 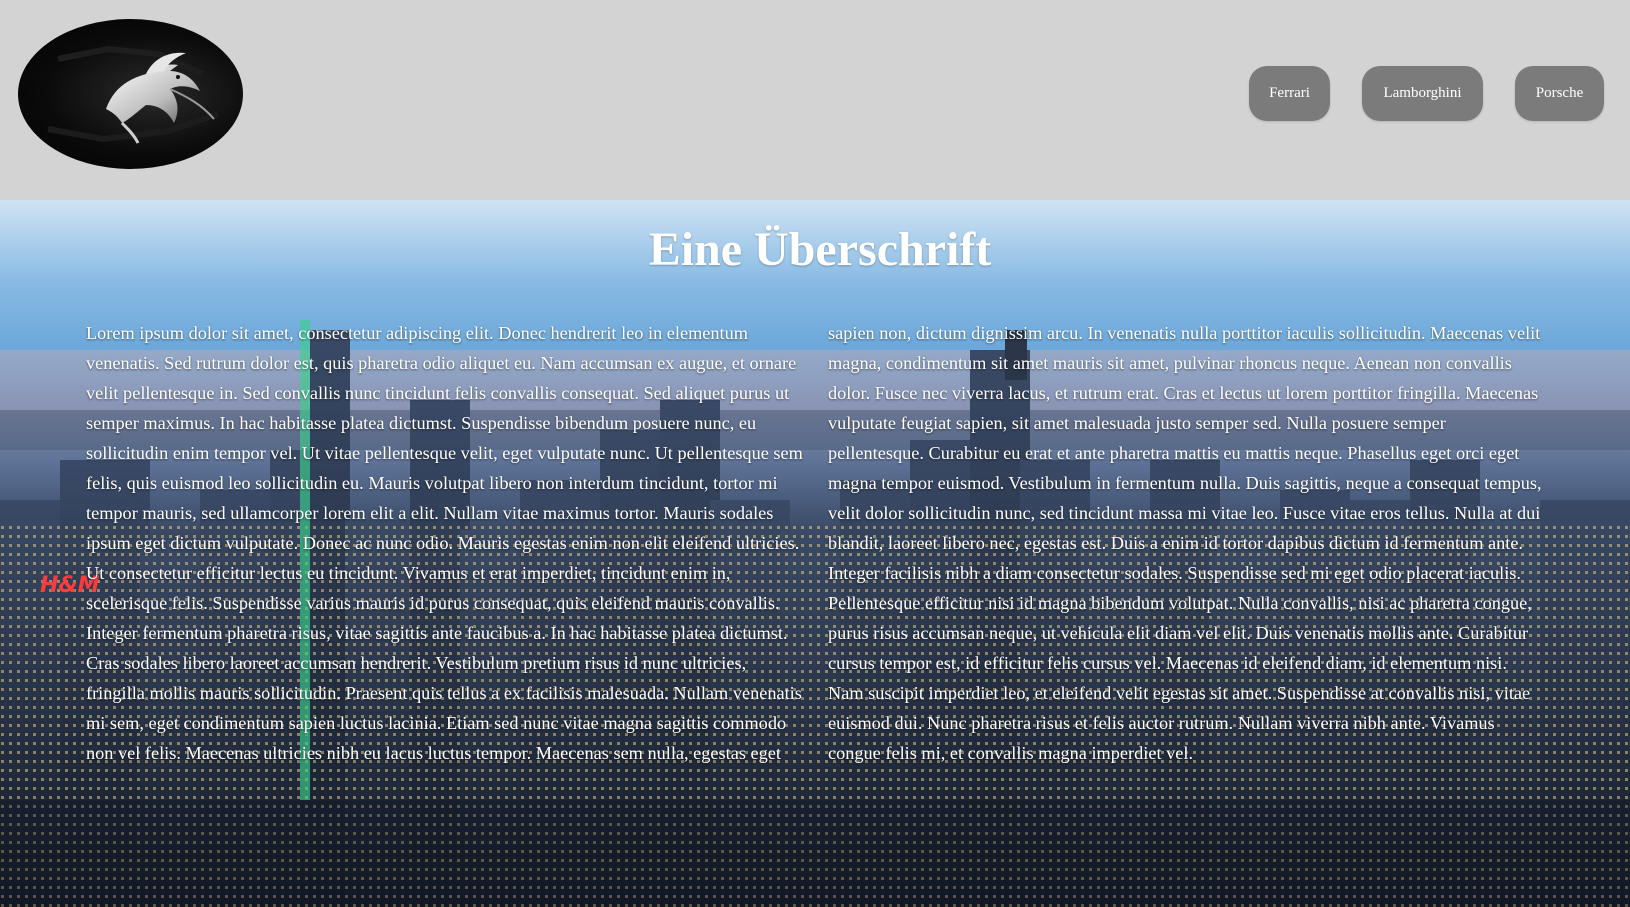 I want to click on horse-logo-graphic, so click(x=133, y=94).